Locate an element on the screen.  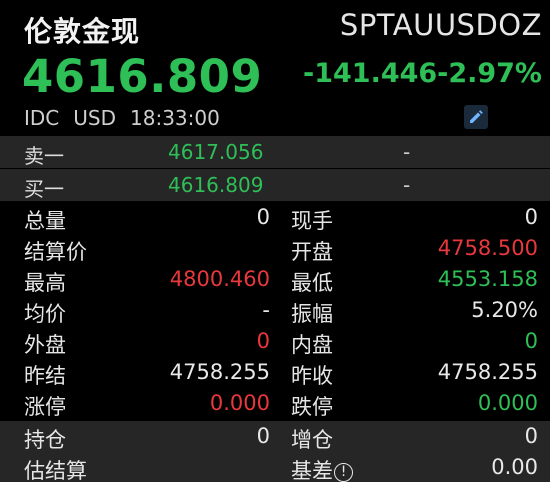
stats-row: 涨停 0.000 跌停 0.000 is located at coordinates (275, 403).